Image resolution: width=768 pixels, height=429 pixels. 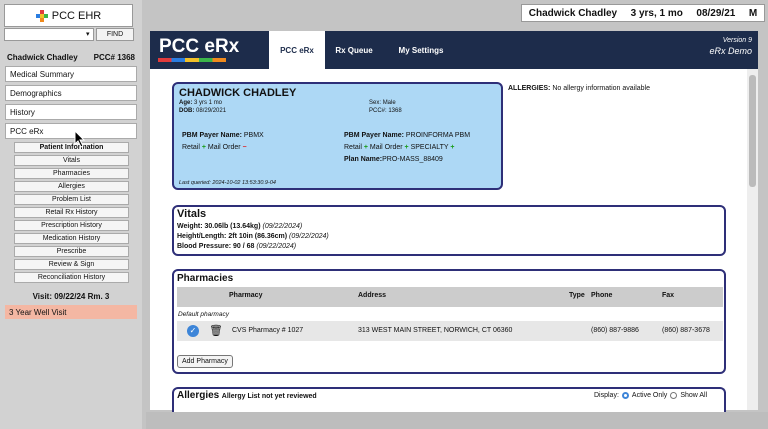 I want to click on submenu-retail-rx-history: Retail Rx History, so click(x=71, y=212).